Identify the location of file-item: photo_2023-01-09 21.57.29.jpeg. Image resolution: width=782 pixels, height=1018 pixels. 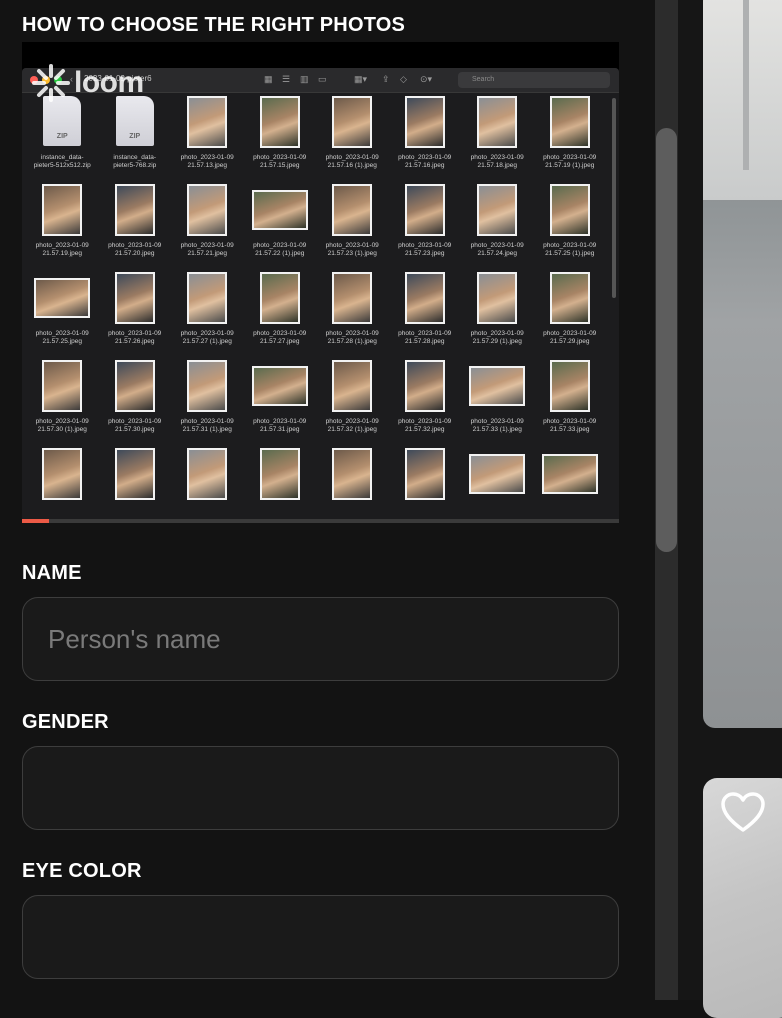
(570, 314).